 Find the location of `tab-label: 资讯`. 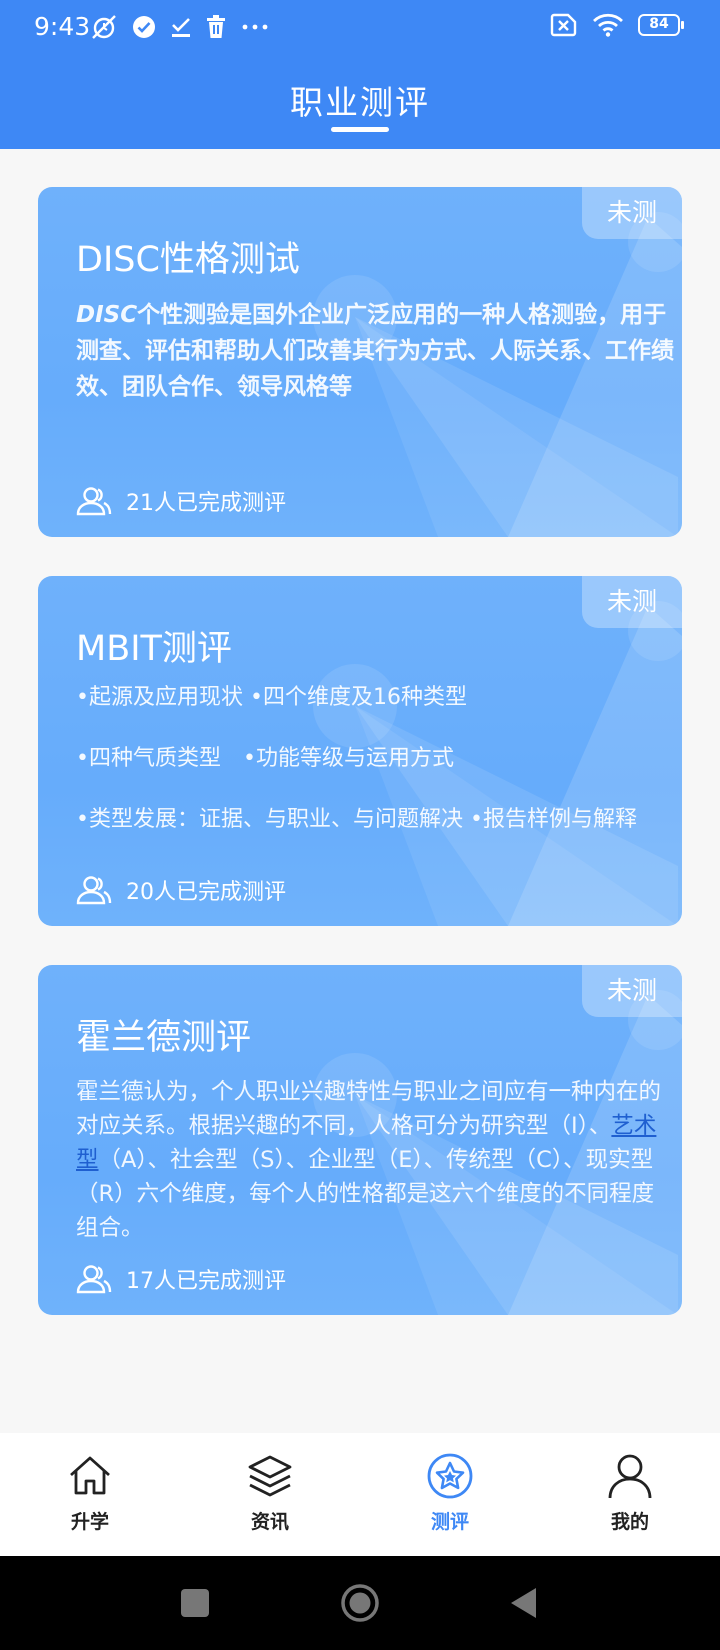

tab-label: 资讯 is located at coordinates (269, 1522).